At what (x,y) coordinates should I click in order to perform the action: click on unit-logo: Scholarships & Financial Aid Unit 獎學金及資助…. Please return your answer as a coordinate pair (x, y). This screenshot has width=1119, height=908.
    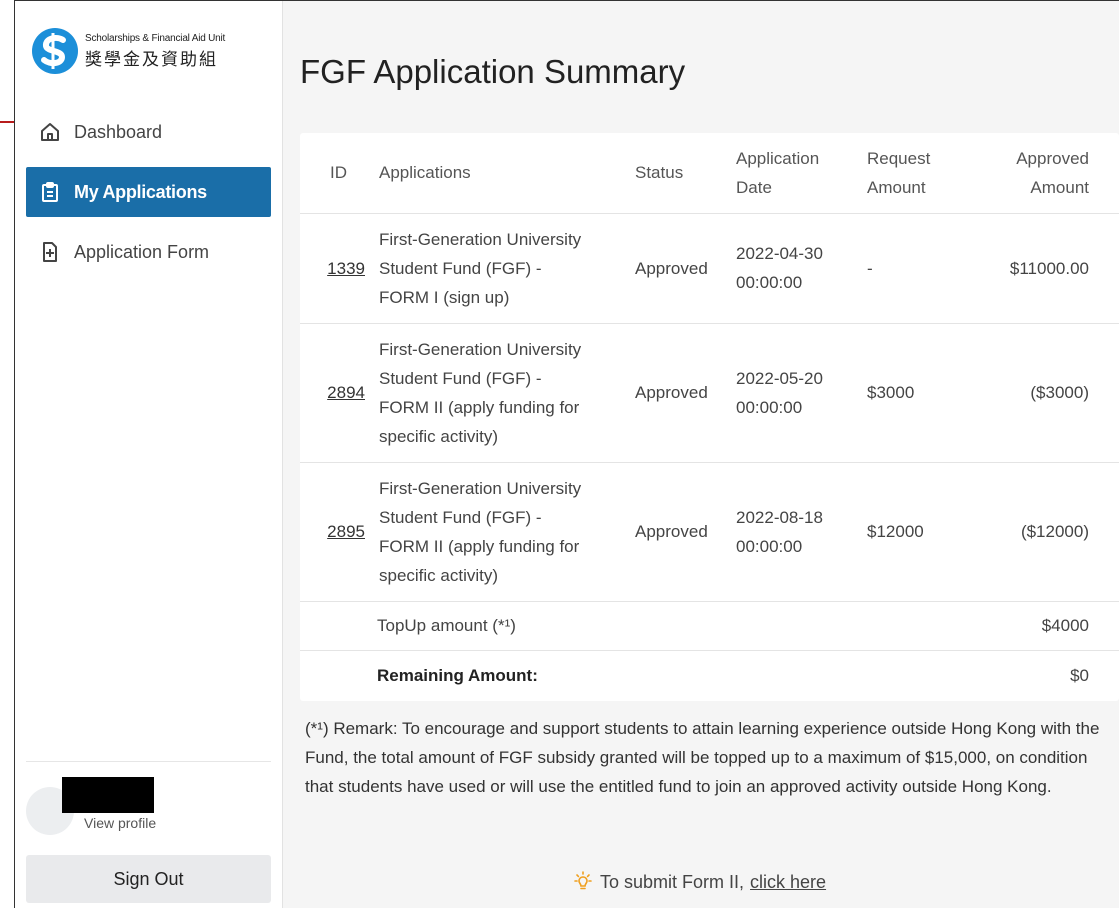
    Looking at the image, I should click on (128, 51).